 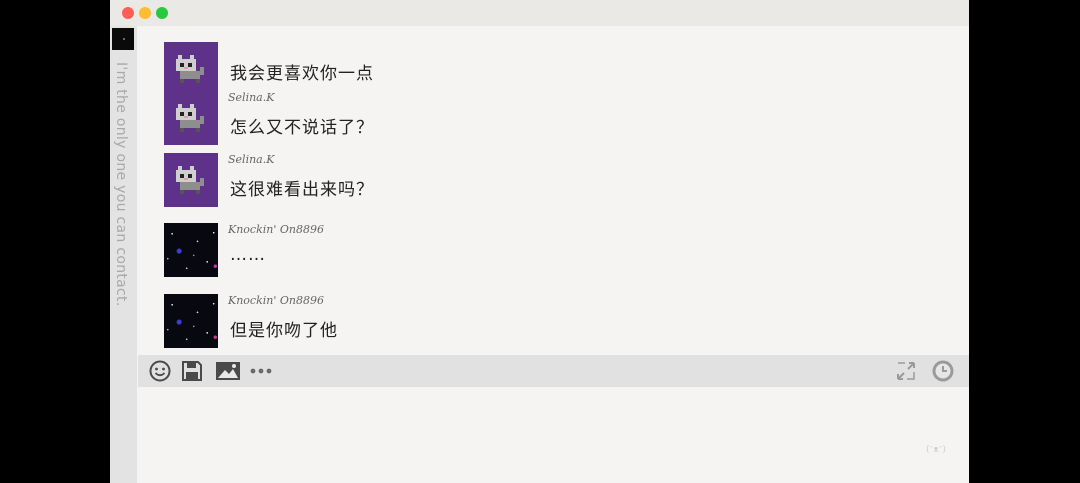 What do you see at coordinates (284, 331) in the screenshot?
I see `message-text: 但是你吻了他` at bounding box center [284, 331].